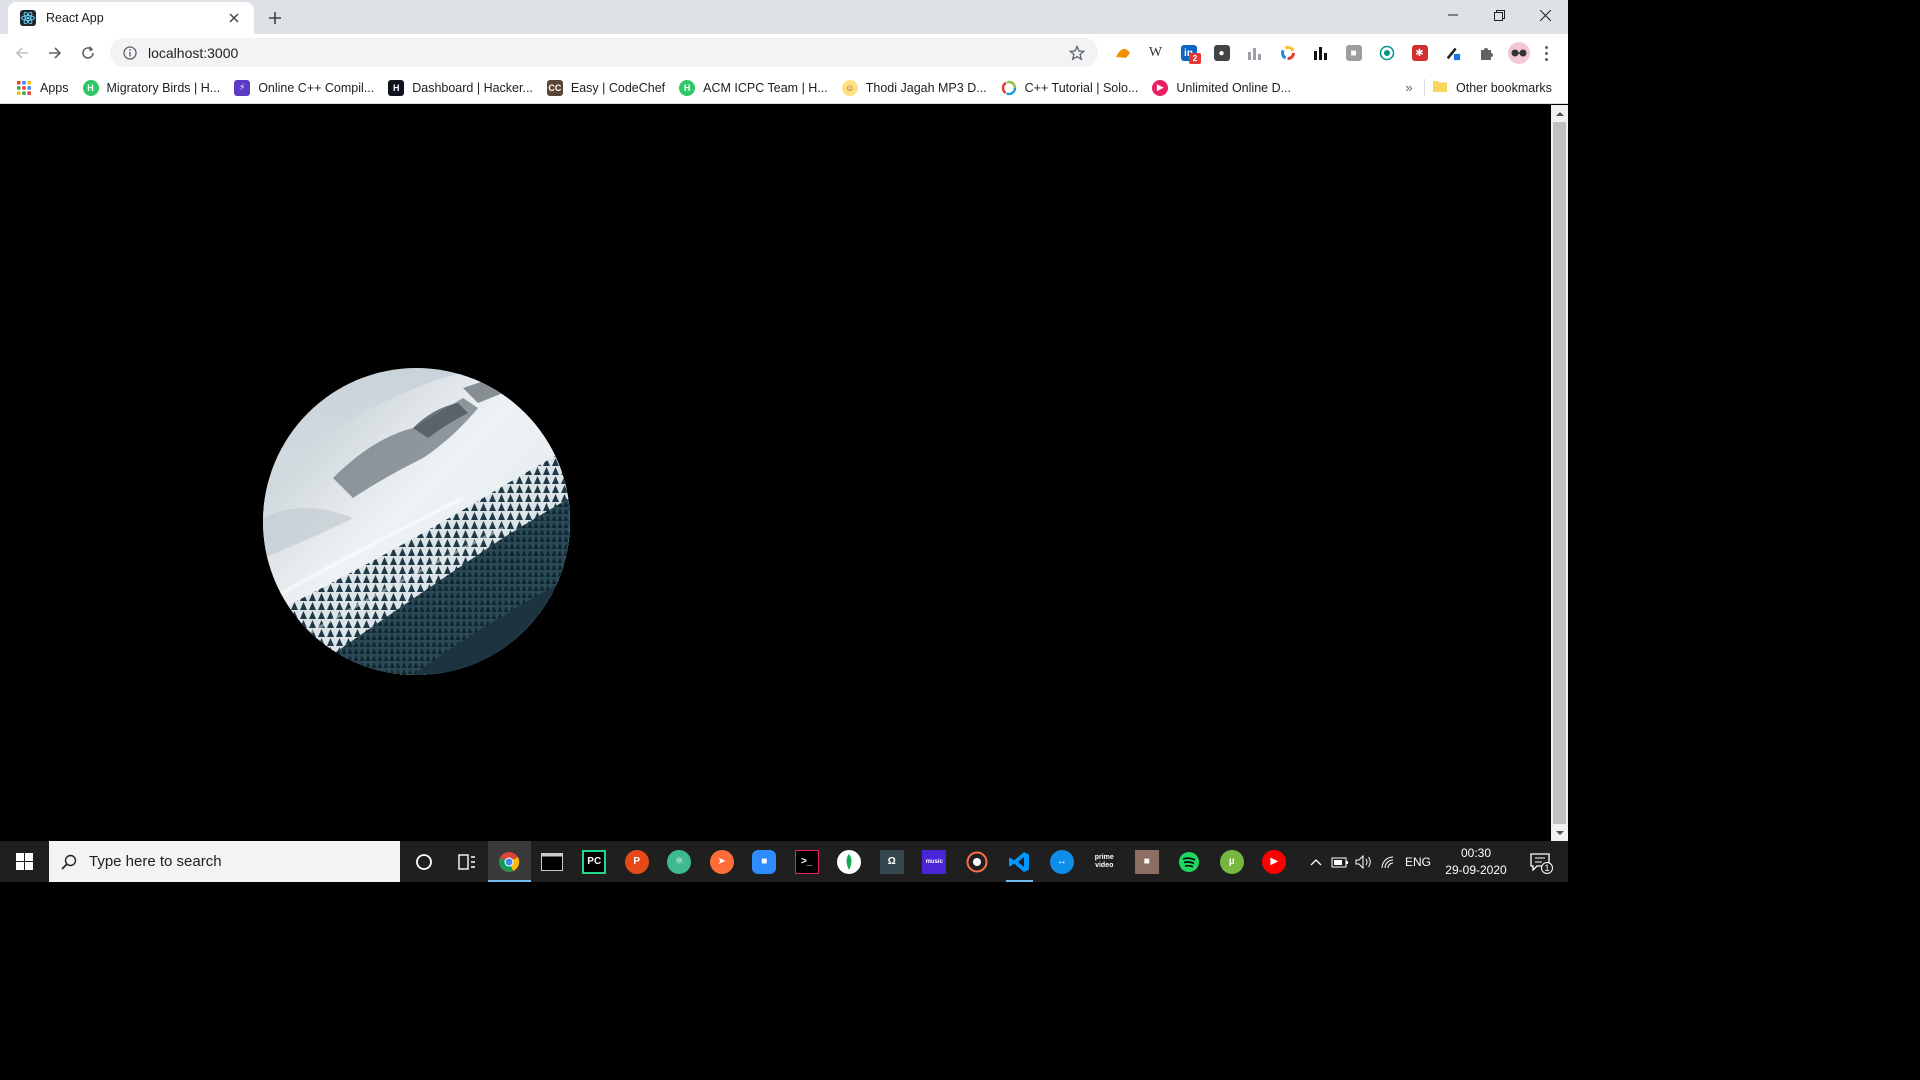  I want to click on back-arrow-icon, so click(21, 53).